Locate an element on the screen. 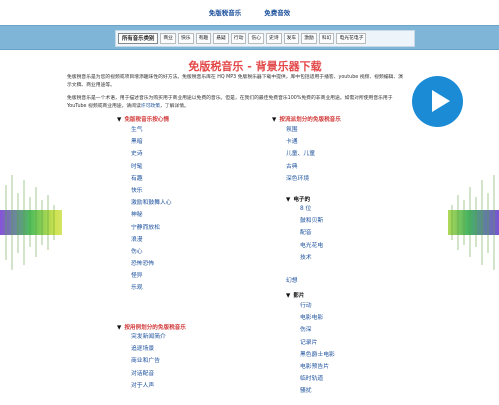  use-case-list: 突发新闻简介 追逐场景 商业和广告 对话配音 对于人声 is located at coordinates (148, 361).